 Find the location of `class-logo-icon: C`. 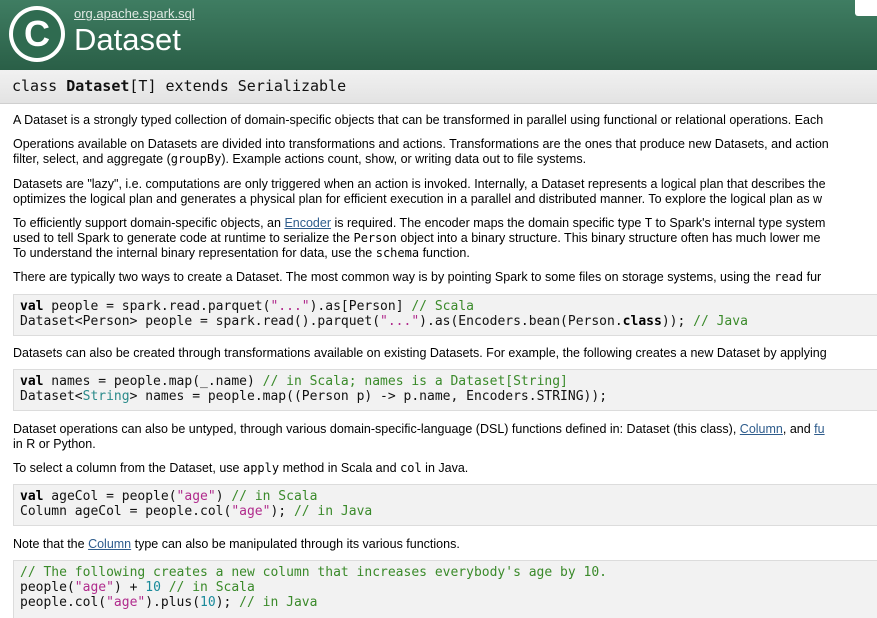

class-logo-icon: C is located at coordinates (37, 34).